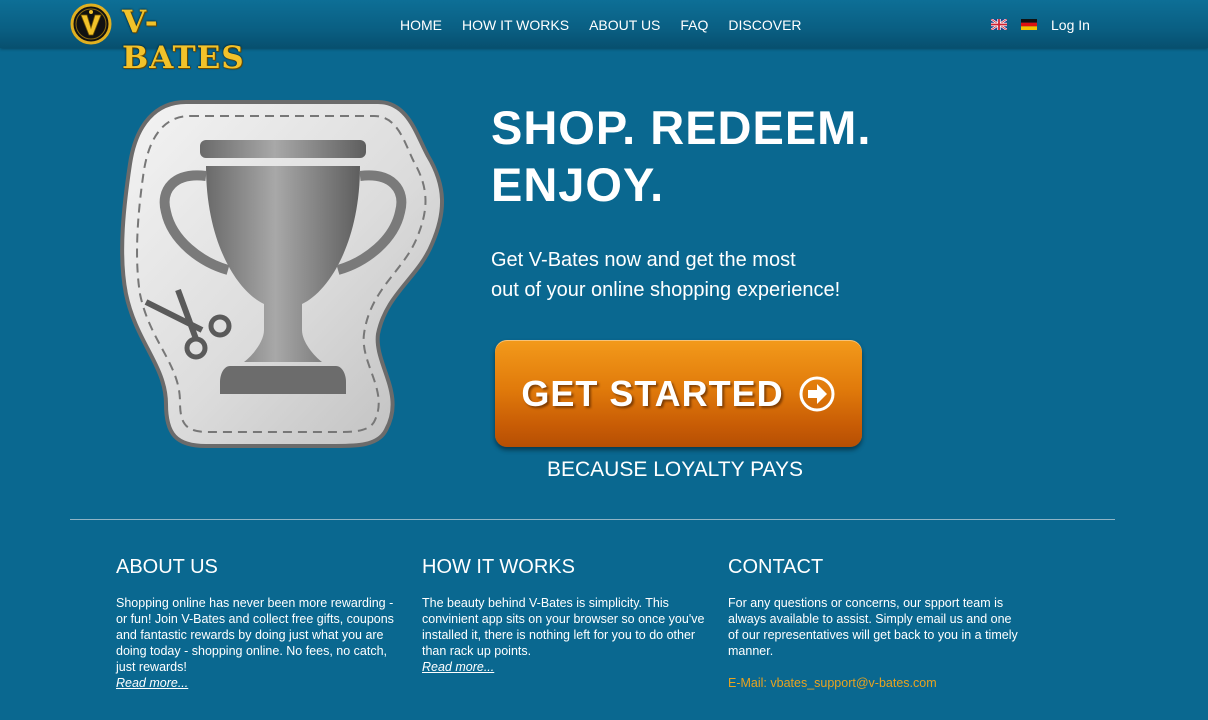  I want to click on hero-subtitle-line-1: Get V-Bates now and get the most, so click(643, 260).